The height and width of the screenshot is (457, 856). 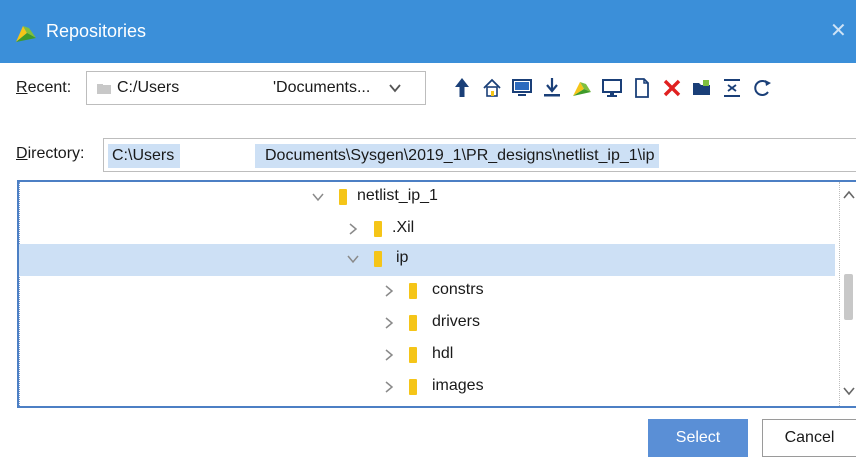 What do you see at coordinates (809, 438) in the screenshot?
I see `cancel-button: Cancel` at bounding box center [809, 438].